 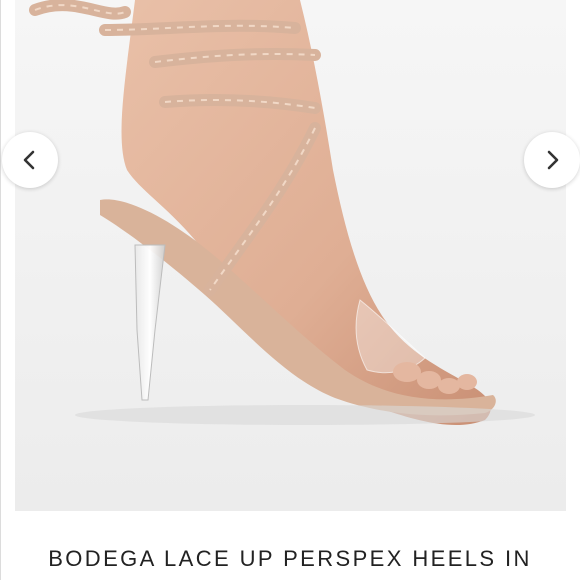 I want to click on next-image-button, so click(x=552, y=160).